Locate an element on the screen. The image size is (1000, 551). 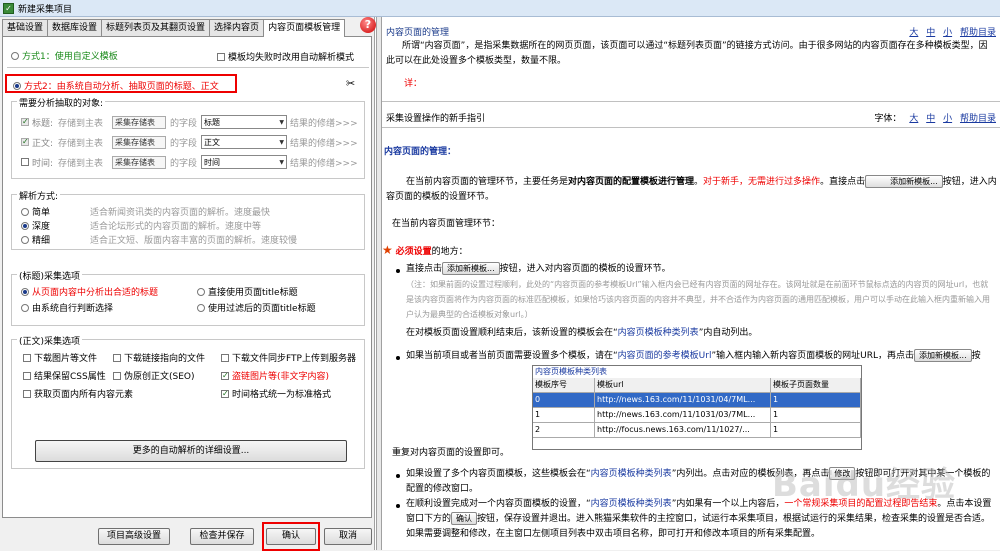
fallback-label: 模板均失败时改用自动解析模式 is located at coordinates (291, 58).